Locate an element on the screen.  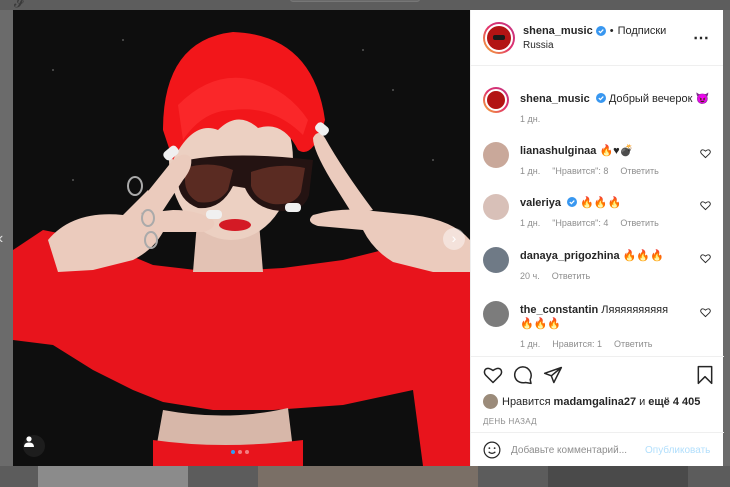
comment-username: valeriya is located at coordinates (540, 203).